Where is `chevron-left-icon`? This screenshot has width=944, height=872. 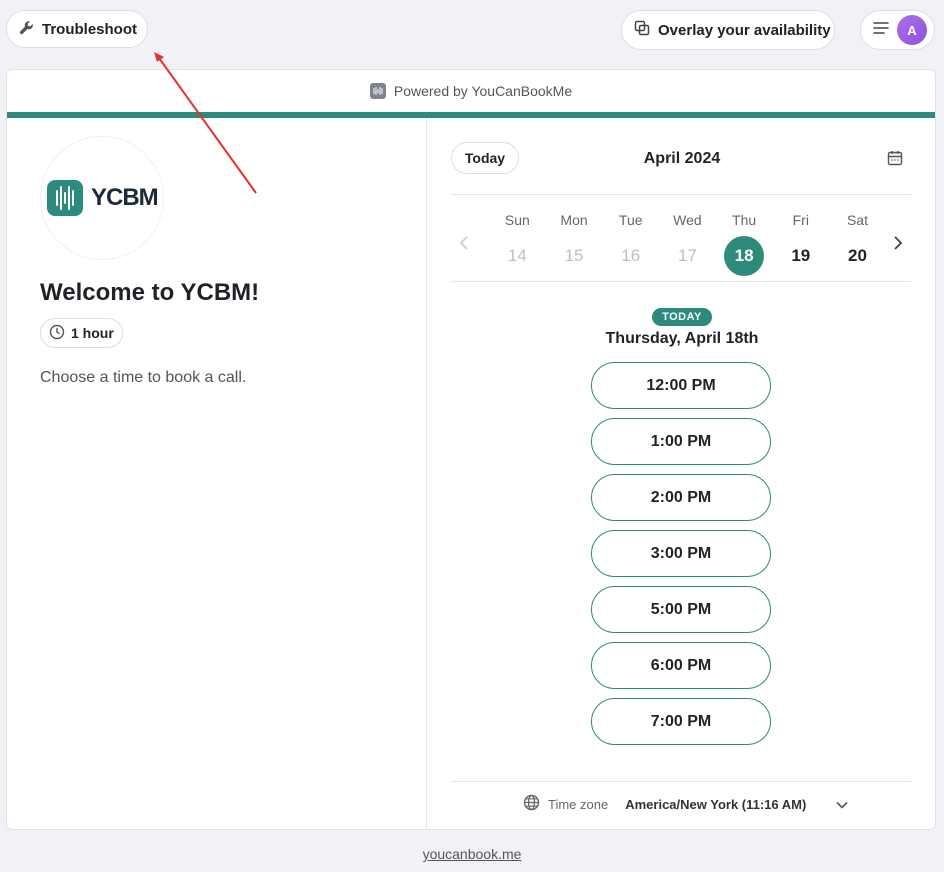 chevron-left-icon is located at coordinates (465, 244).